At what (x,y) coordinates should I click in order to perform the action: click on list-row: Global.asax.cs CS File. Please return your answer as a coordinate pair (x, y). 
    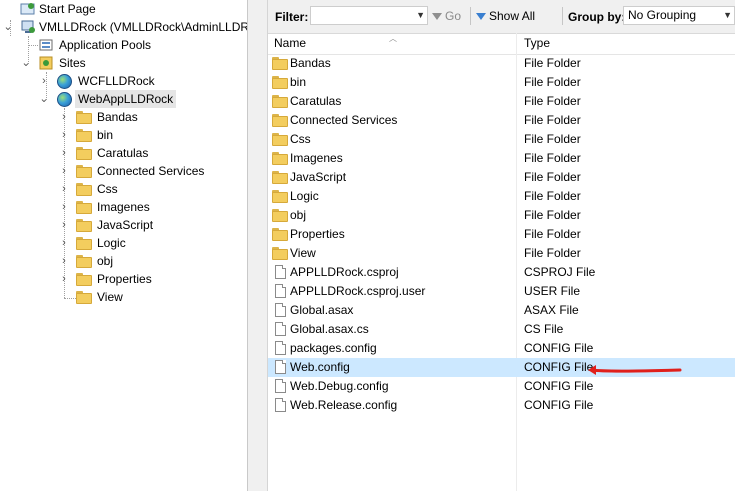
    Looking at the image, I should click on (501, 329).